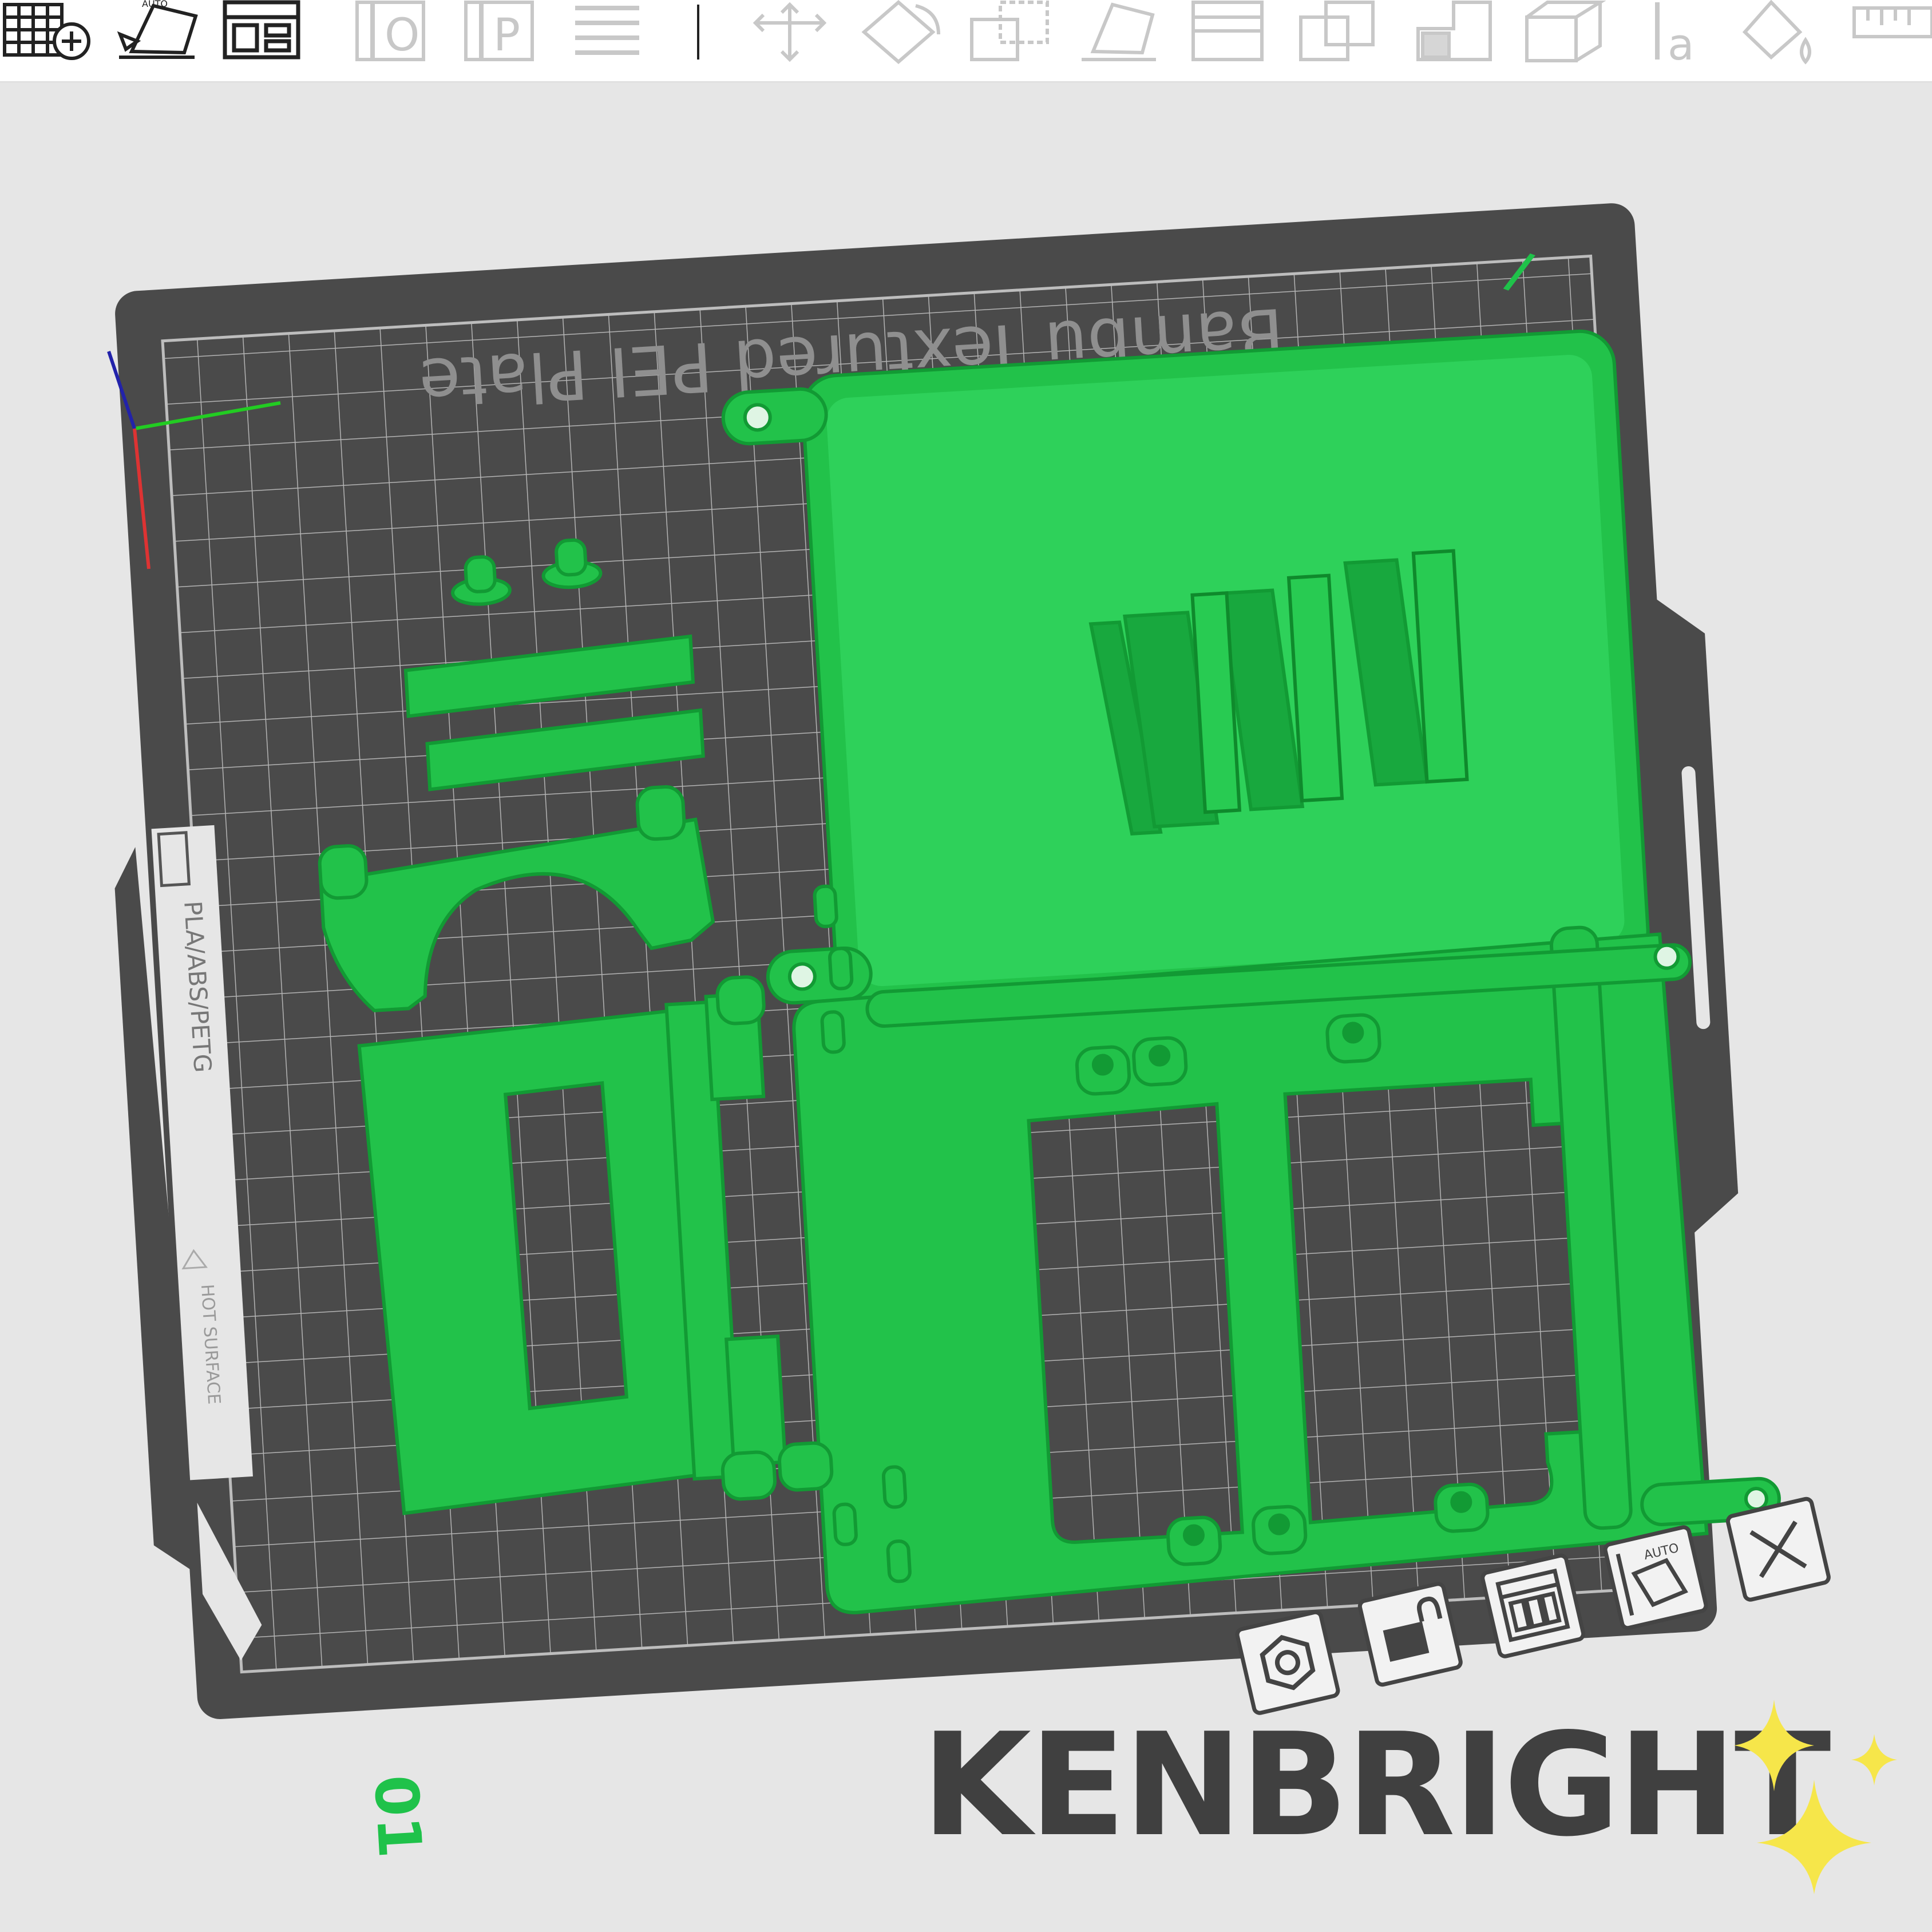  I want to click on lay-on-face-icon, so click(1119, 31).